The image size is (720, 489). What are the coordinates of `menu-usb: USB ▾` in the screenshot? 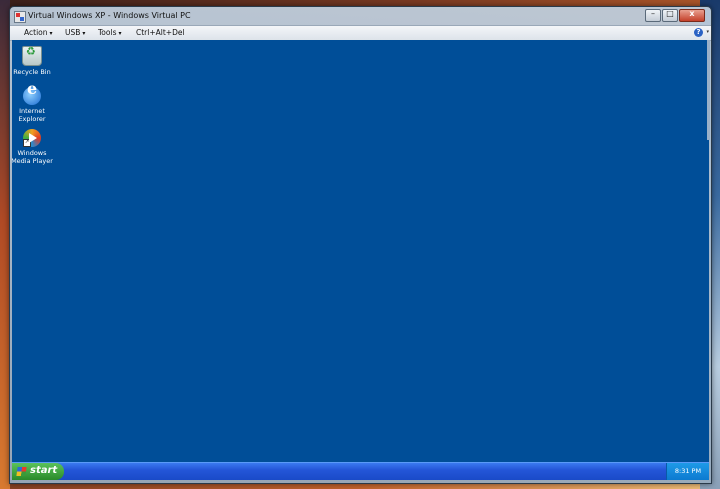 It's located at (75, 32).